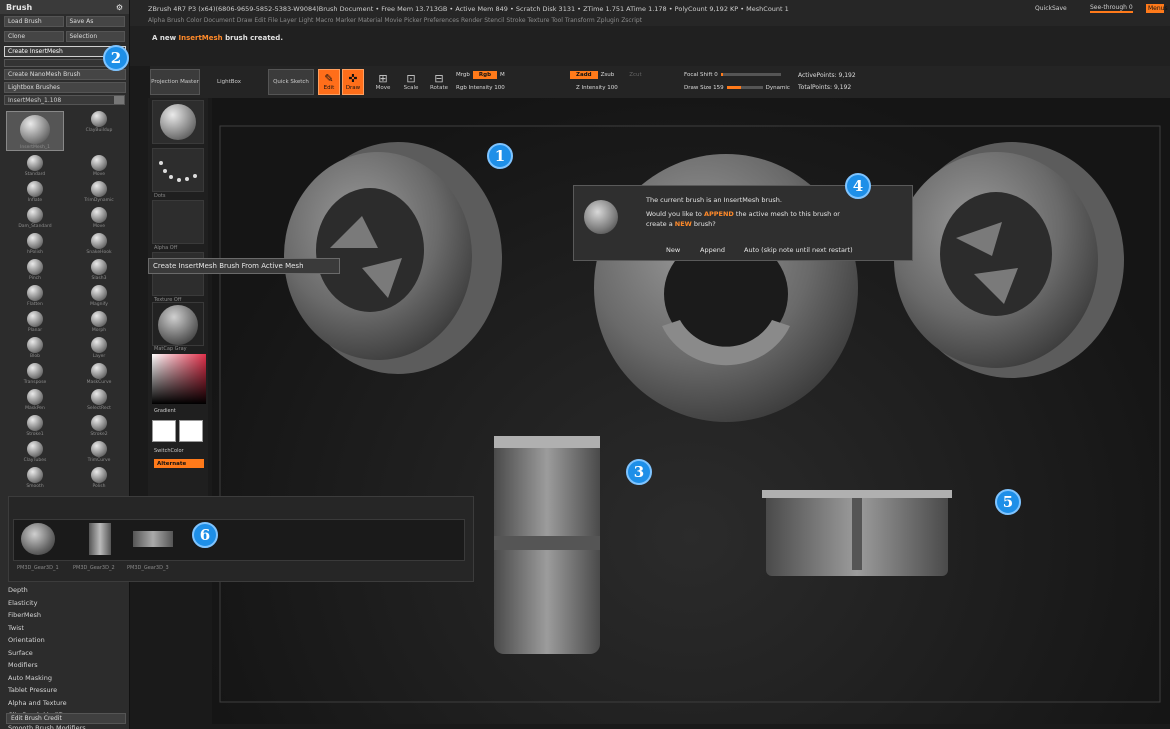 Image resolution: width=1170 pixels, height=729 pixels. What do you see at coordinates (35, 270) in the screenshot?
I see `brush-tile: Pinch` at bounding box center [35, 270].